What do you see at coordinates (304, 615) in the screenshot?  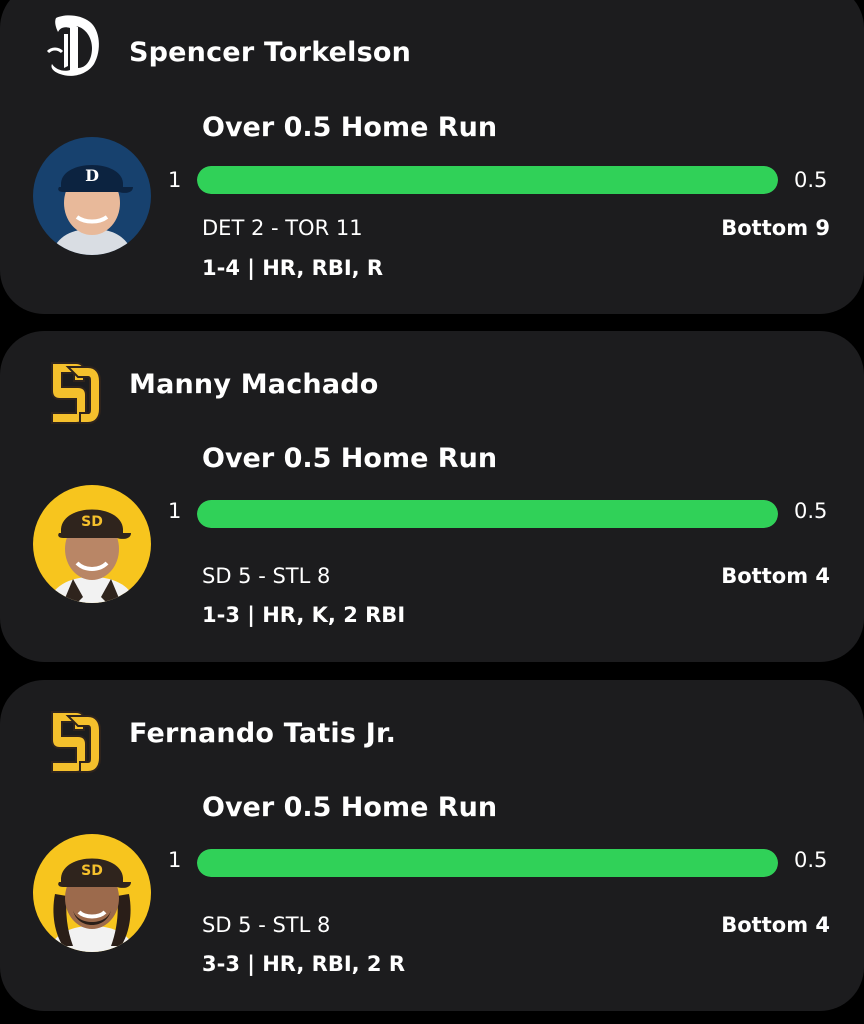 I see `player-statline: 1-3 | HR, K, 2 RBI` at bounding box center [304, 615].